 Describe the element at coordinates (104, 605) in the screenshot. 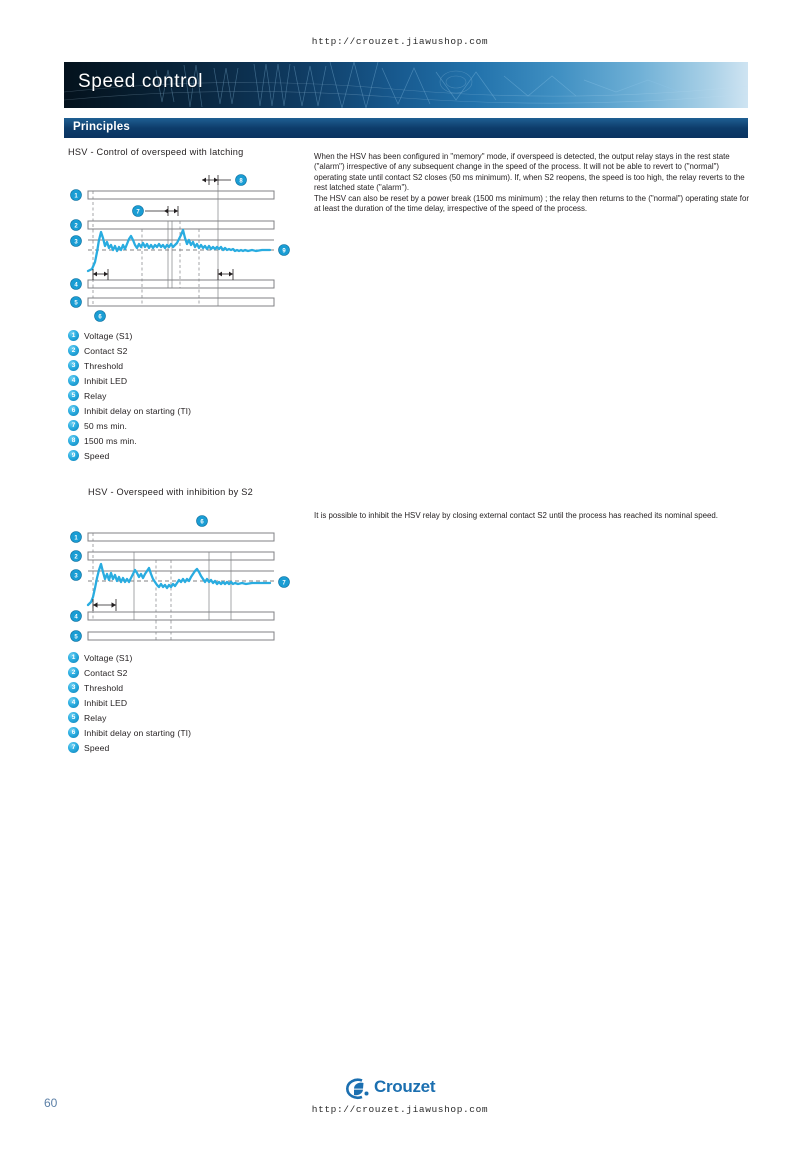

I see `dimension-ti` at that location.